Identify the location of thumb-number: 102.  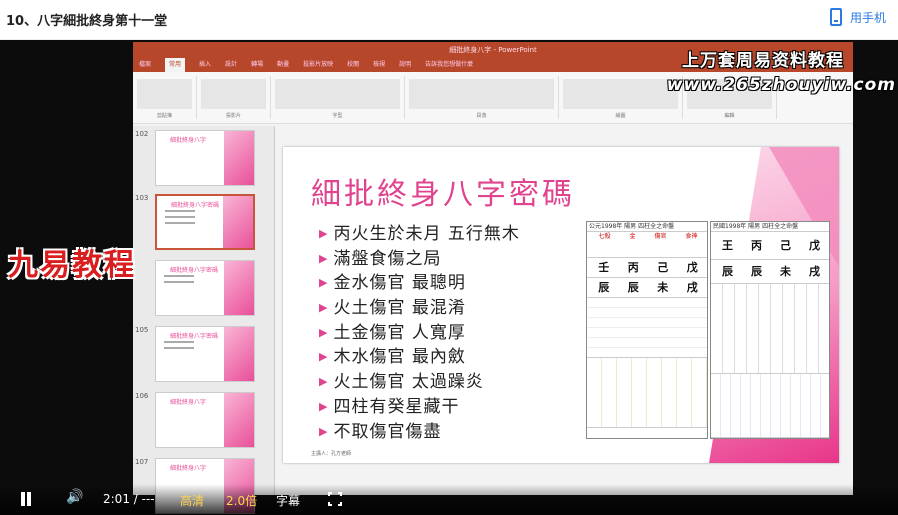
(142, 134).